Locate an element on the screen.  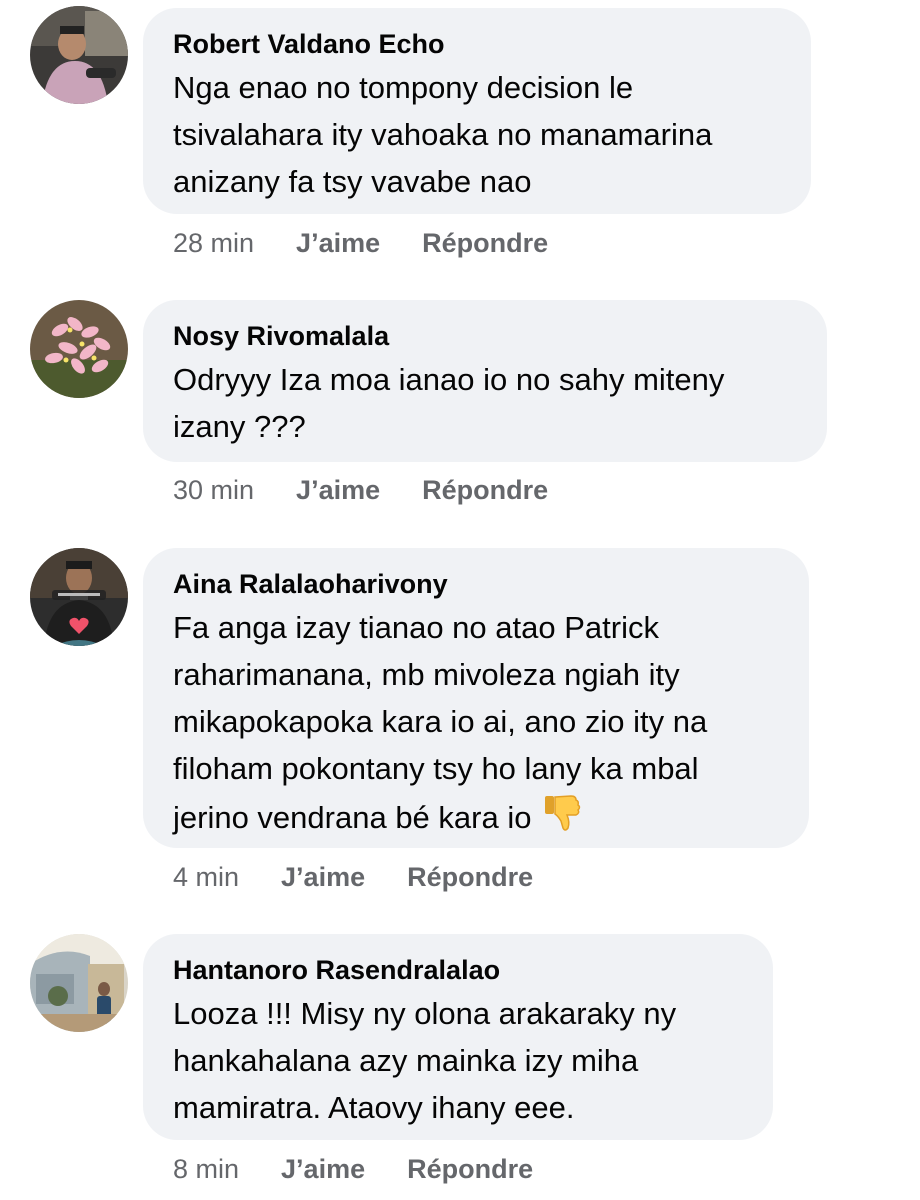
comment-author: Hantanoro Rasendralalao is located at coordinates (458, 970).